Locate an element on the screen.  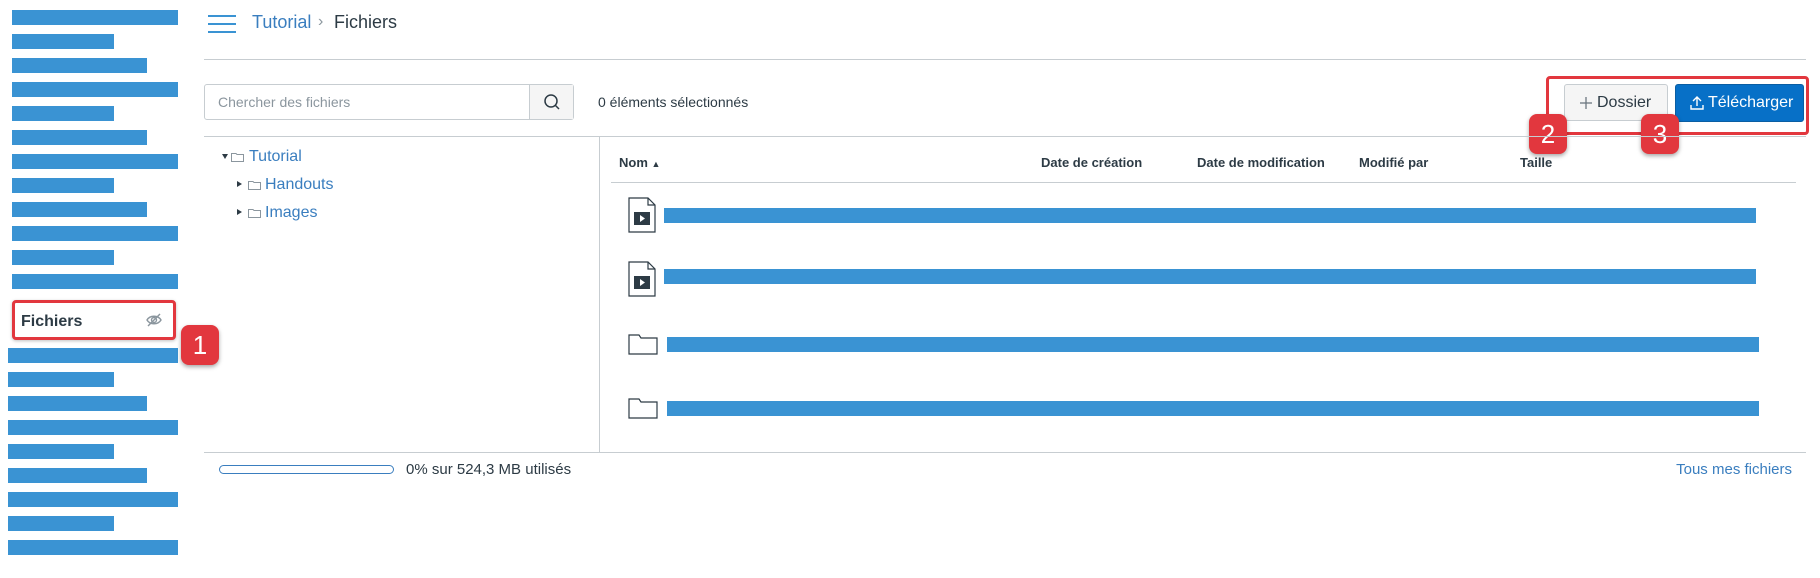
callout-badge-1: 1 is located at coordinates (200, 345).